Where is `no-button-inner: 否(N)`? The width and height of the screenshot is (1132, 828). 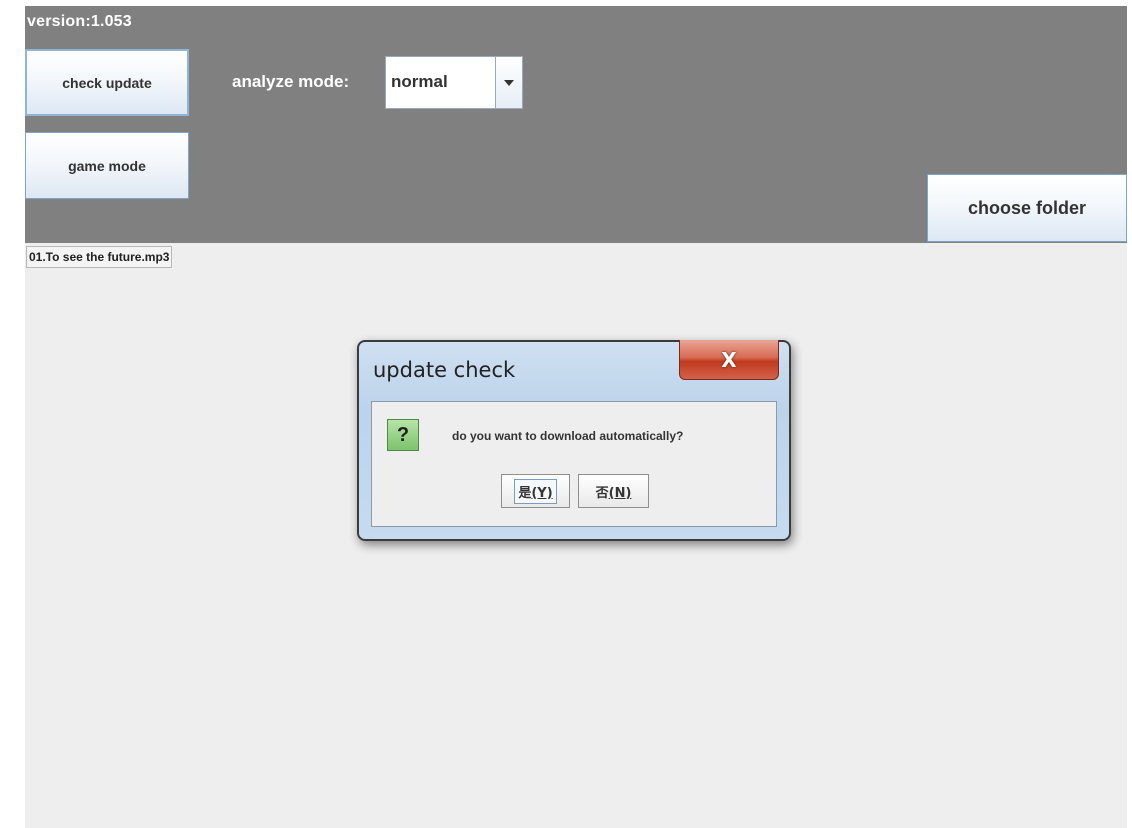 no-button-inner: 否(N) is located at coordinates (614, 491).